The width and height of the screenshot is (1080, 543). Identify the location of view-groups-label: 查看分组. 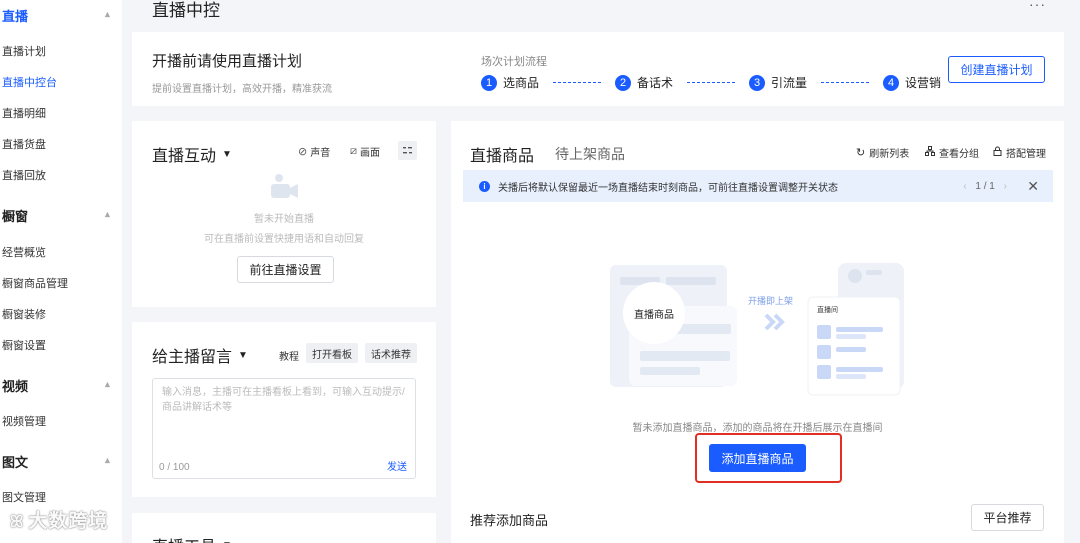
(959, 154).